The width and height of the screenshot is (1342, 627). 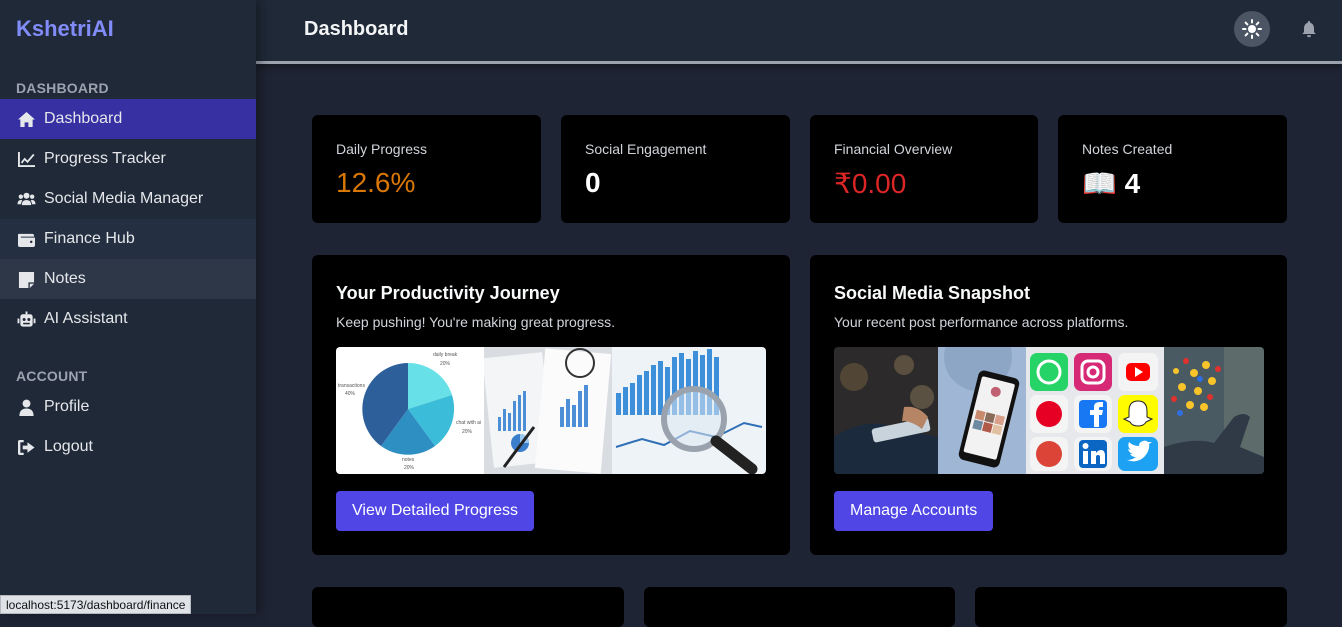 I want to click on home-icon, so click(x=26, y=119).